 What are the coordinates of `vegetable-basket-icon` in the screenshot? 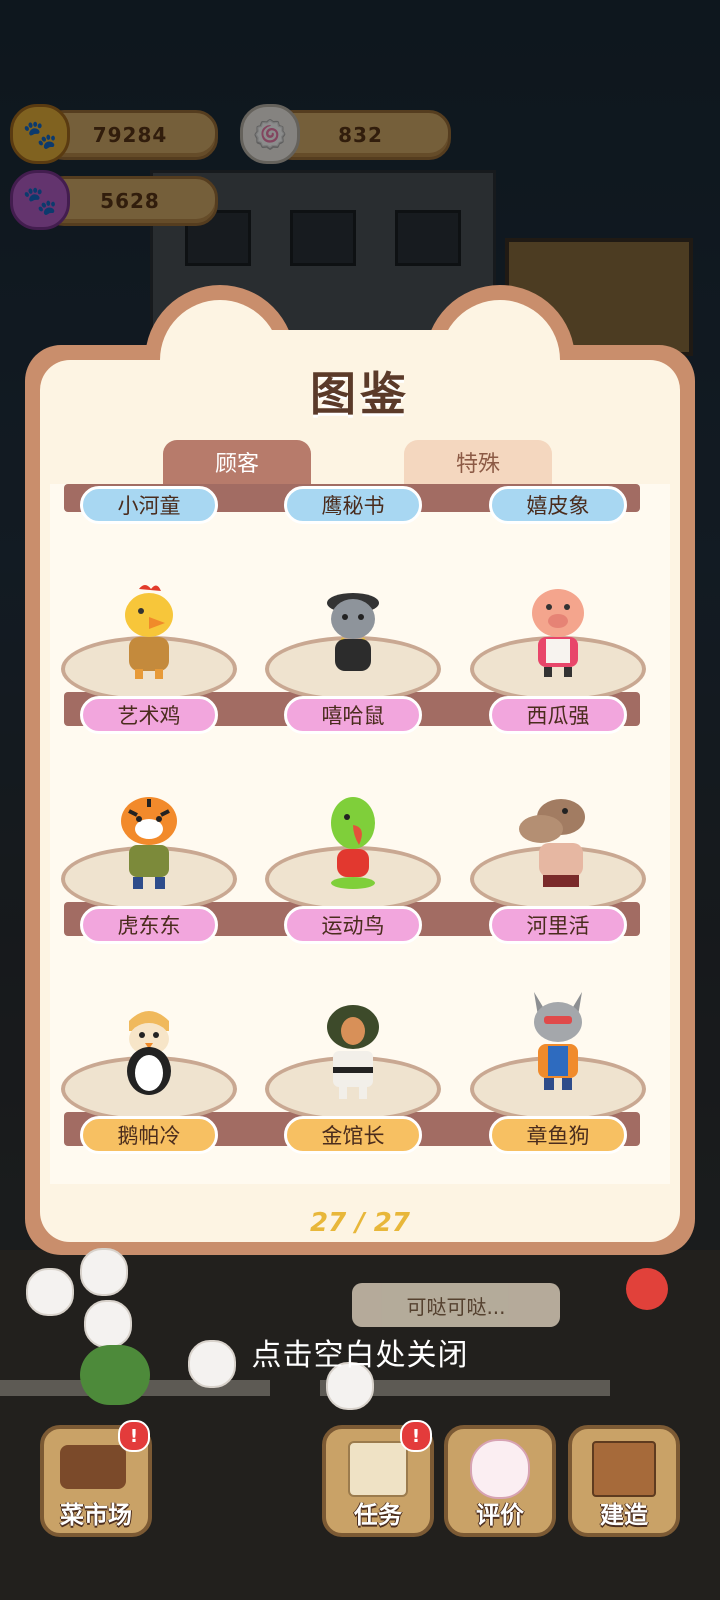 It's located at (93, 1467).